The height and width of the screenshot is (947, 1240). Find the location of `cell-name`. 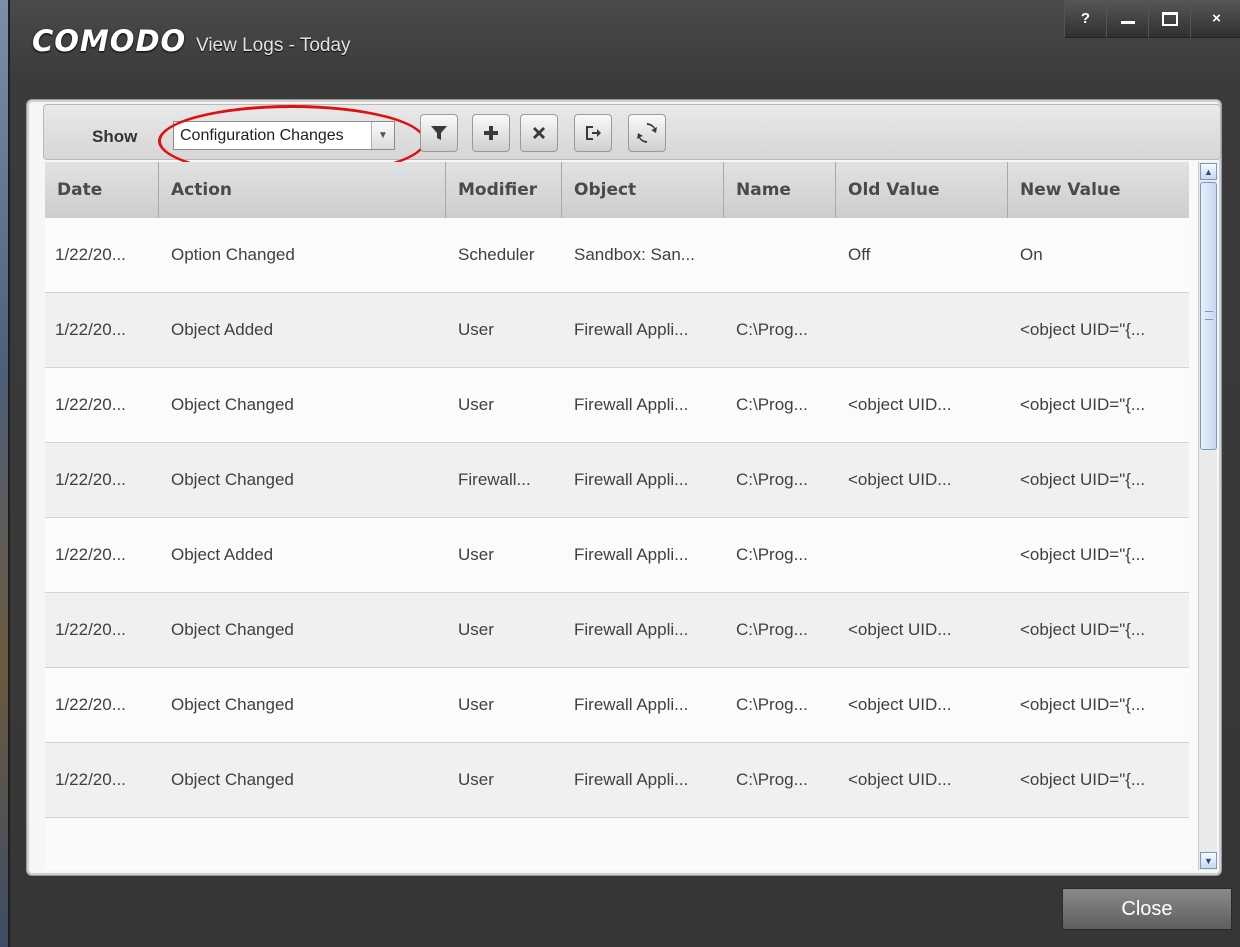

cell-name is located at coordinates (780, 255).